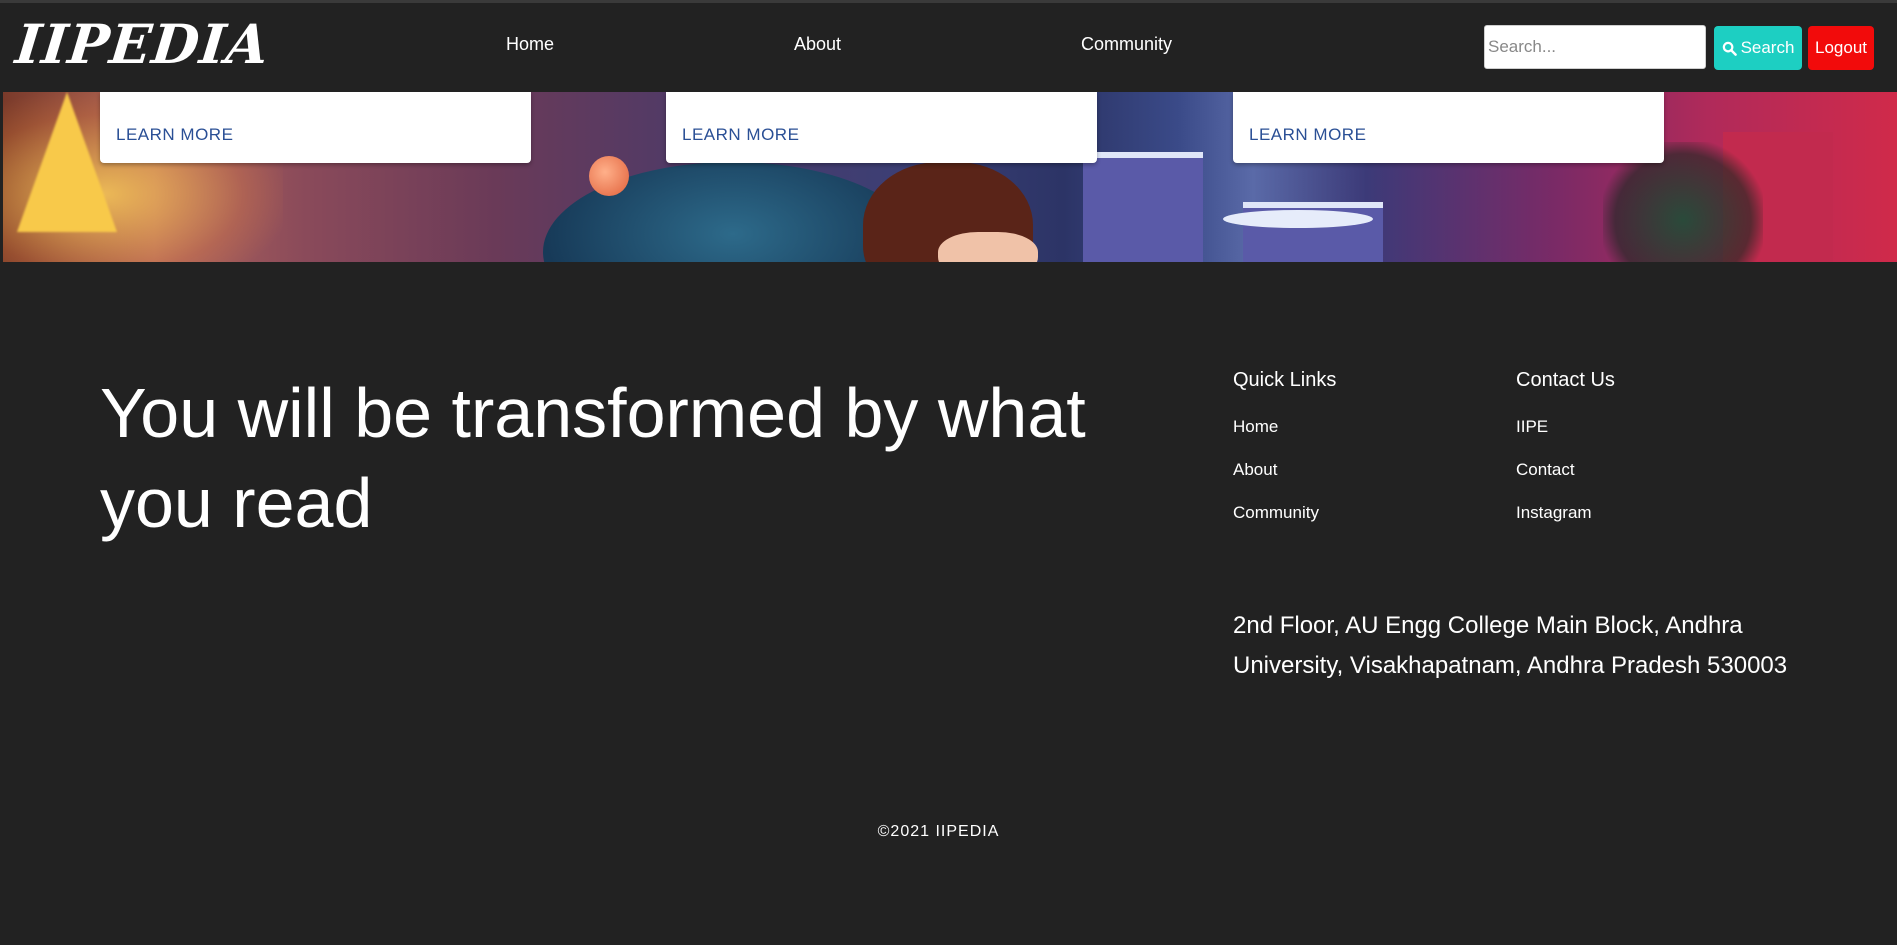  Describe the element at coordinates (817, 44) in the screenshot. I see `nav-link-about: About` at that location.